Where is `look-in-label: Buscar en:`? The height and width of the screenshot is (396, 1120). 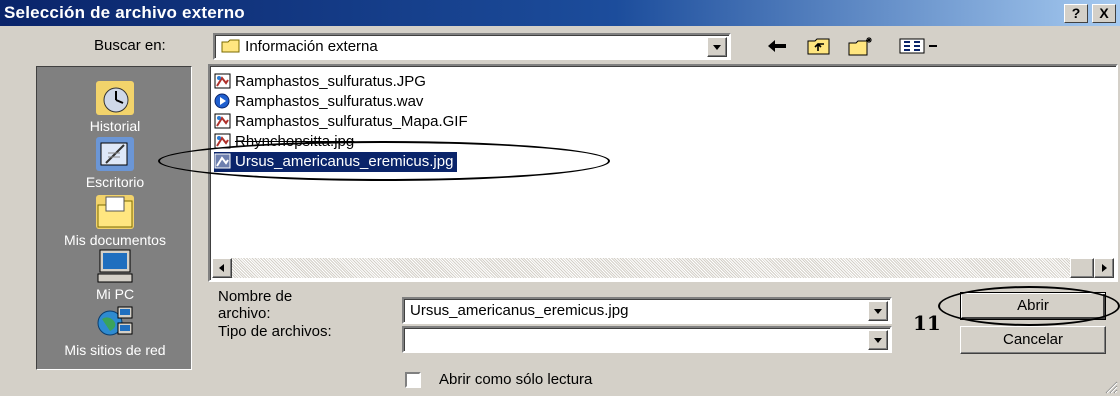
look-in-label: Buscar en: is located at coordinates (130, 45).